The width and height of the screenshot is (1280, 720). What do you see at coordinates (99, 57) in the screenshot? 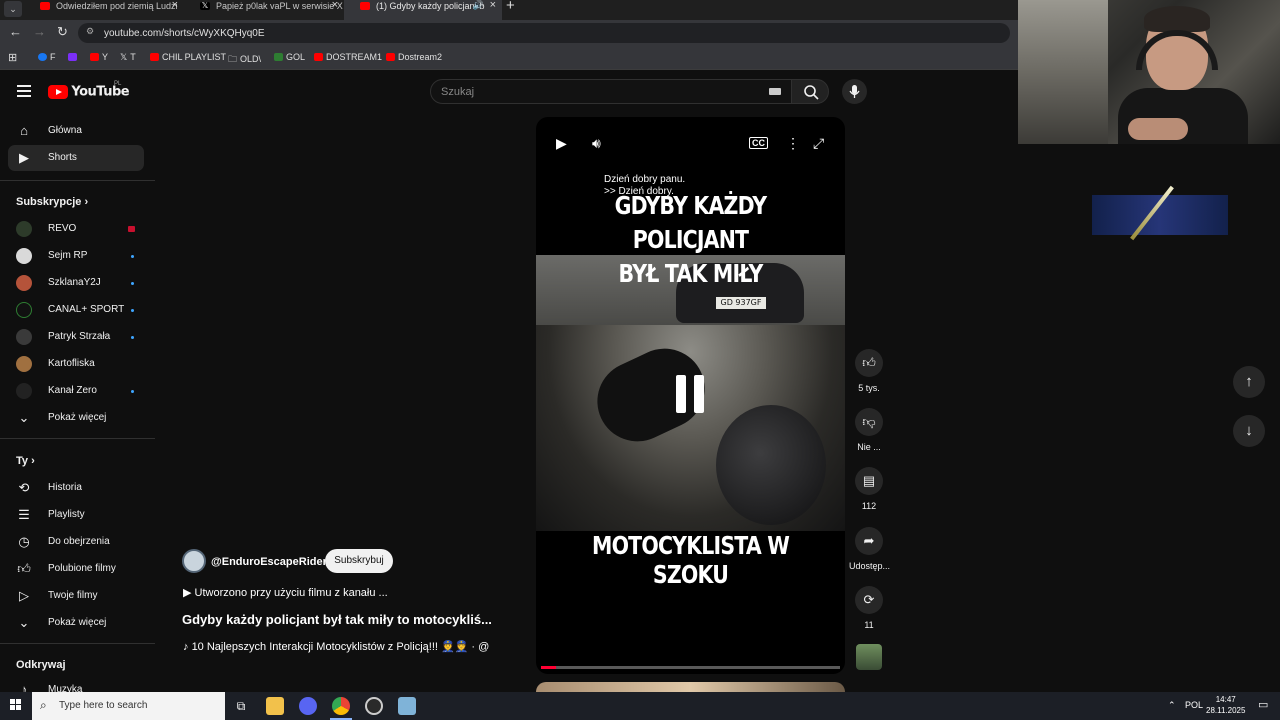
I see `bookmark-youtube: Y` at bounding box center [99, 57].